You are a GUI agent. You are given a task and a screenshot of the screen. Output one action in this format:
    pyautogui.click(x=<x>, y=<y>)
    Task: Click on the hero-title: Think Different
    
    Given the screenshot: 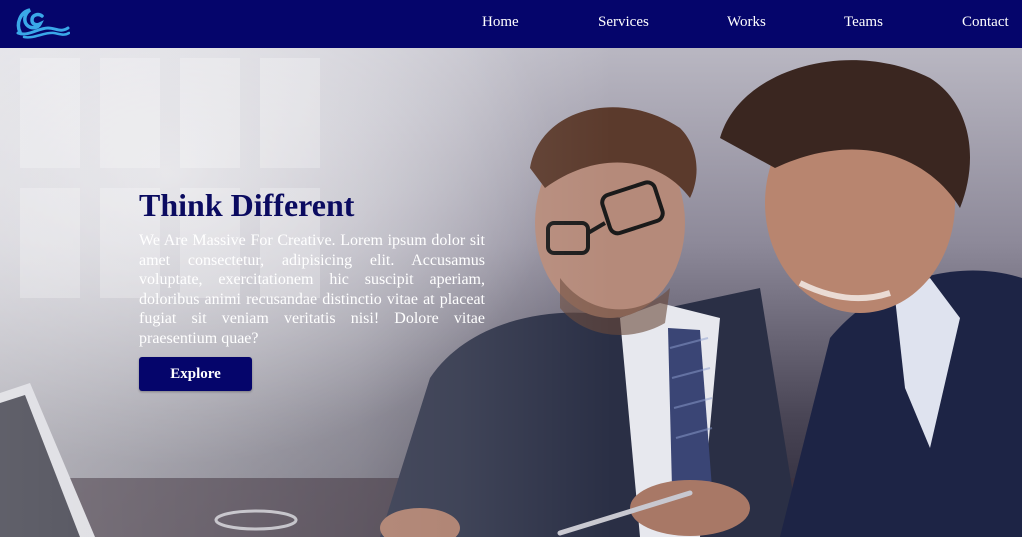 What is the action you would take?
    pyautogui.click(x=247, y=205)
    